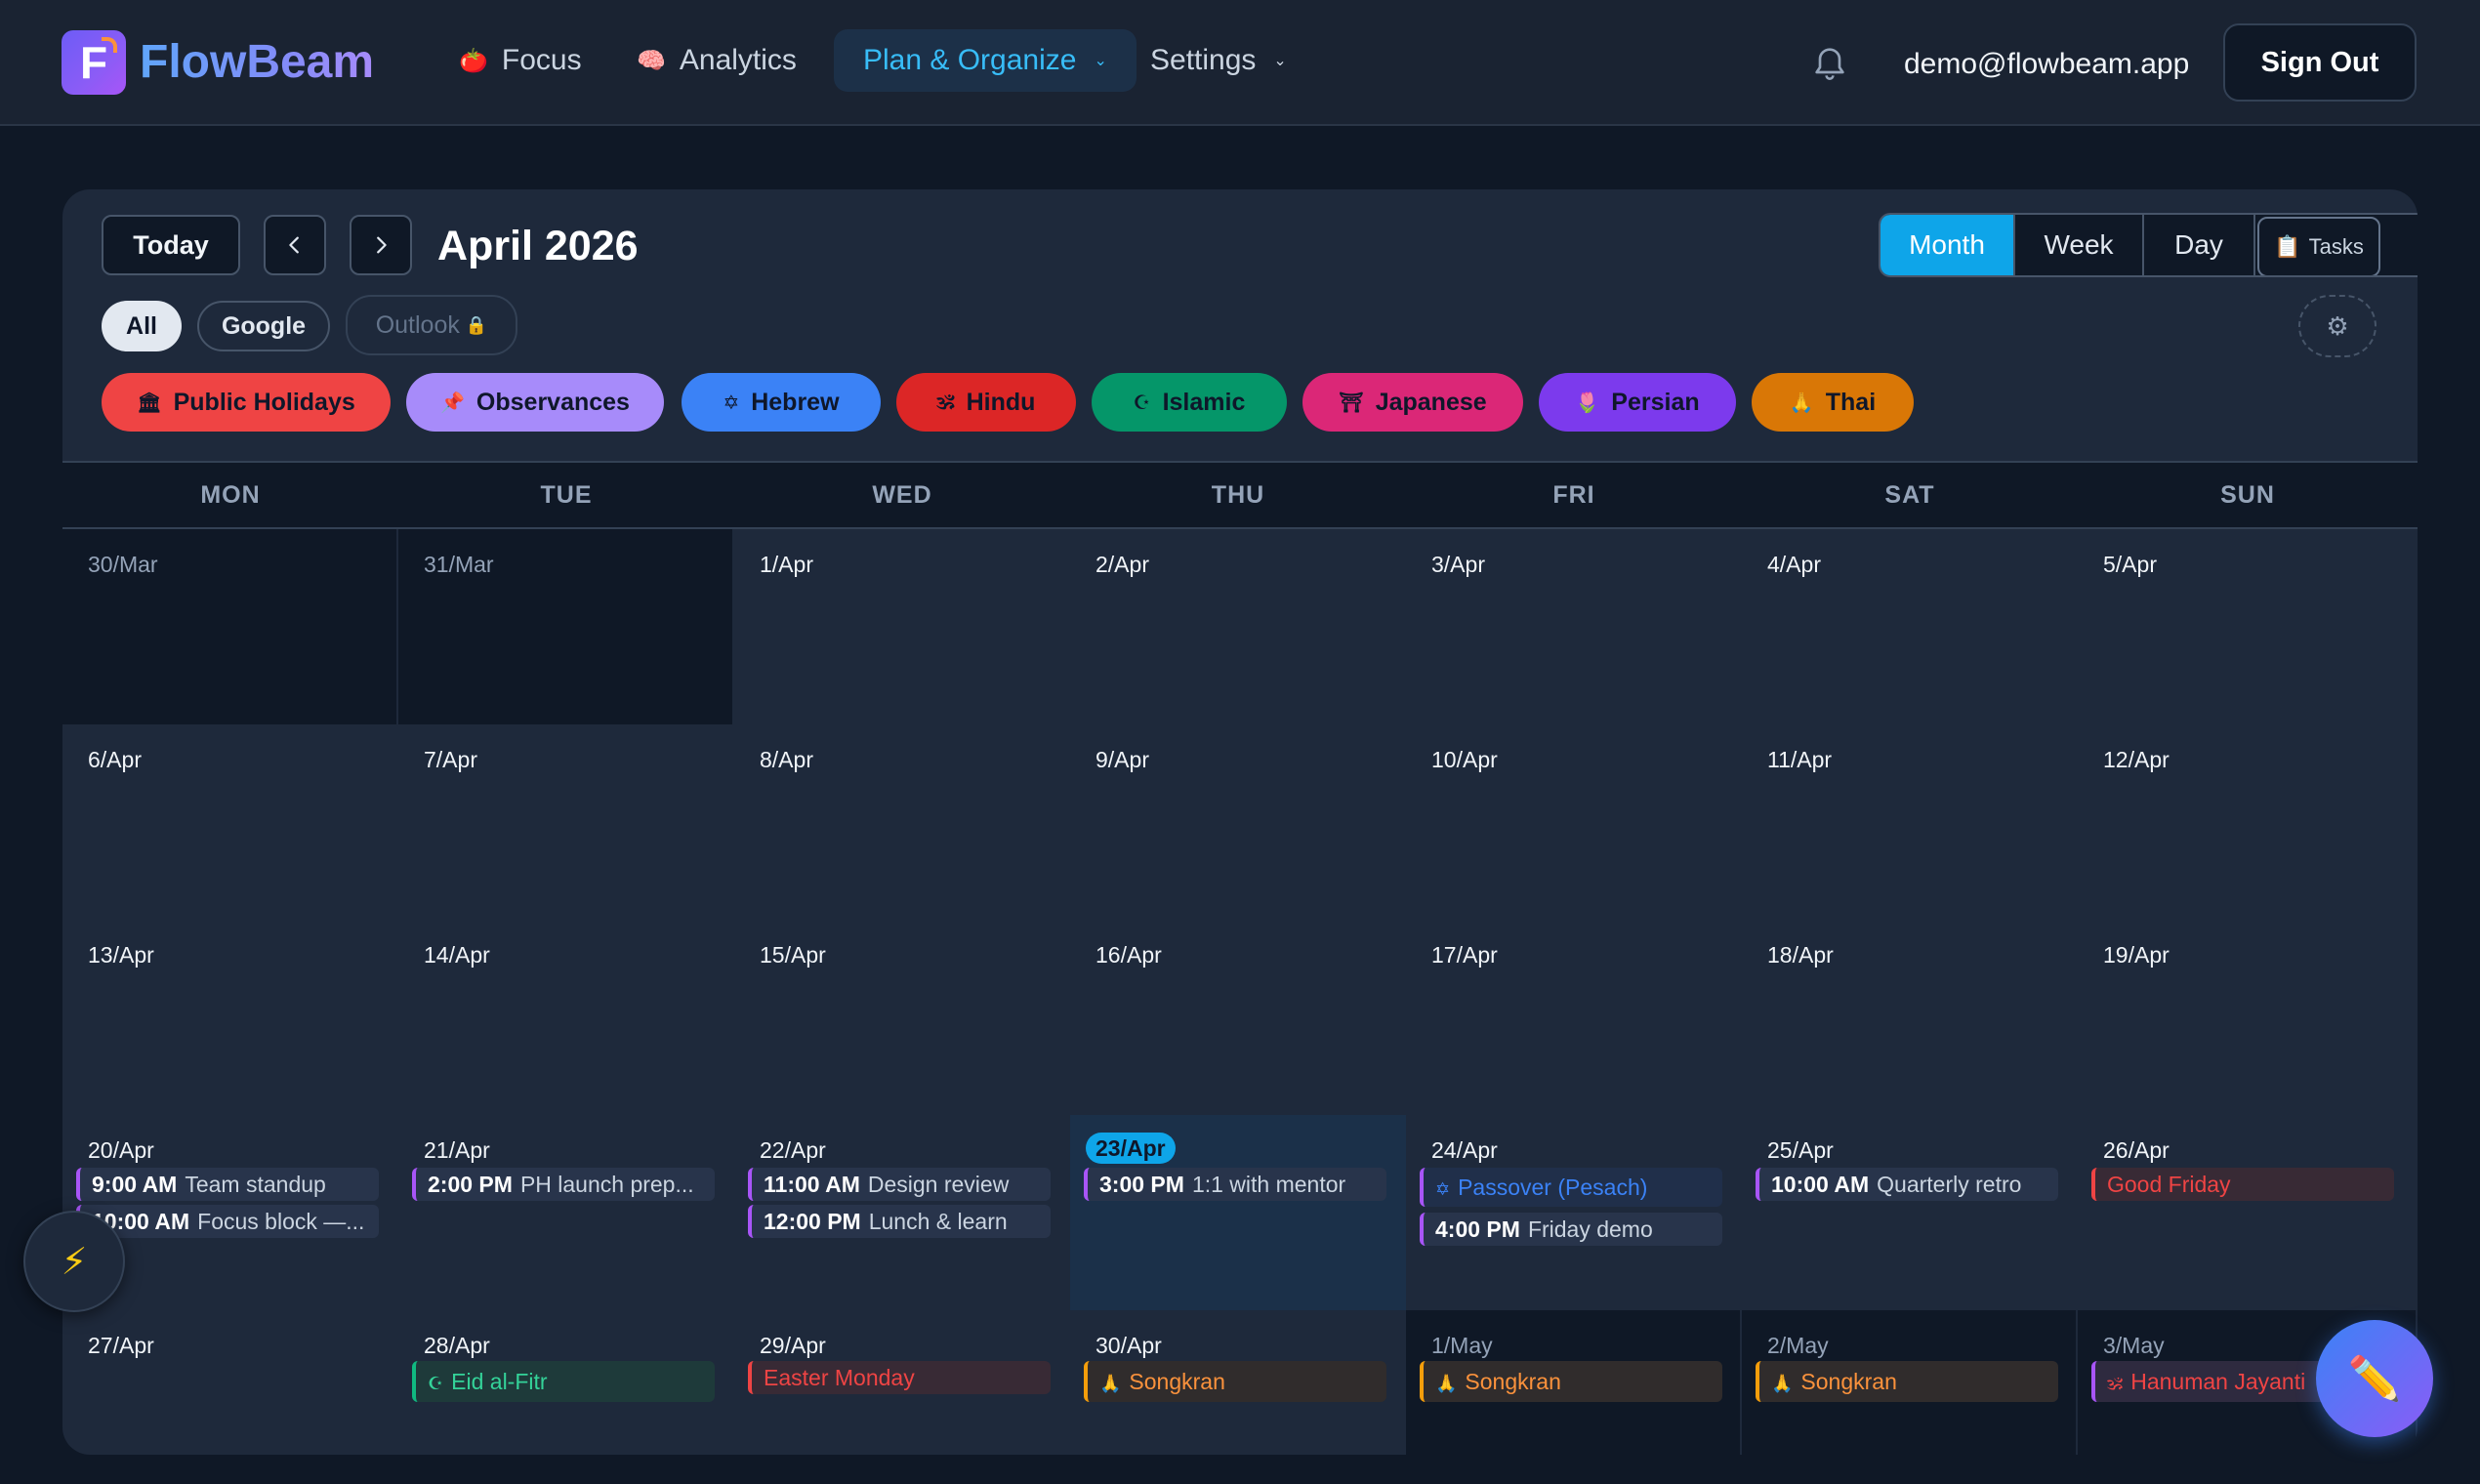 The image size is (2480, 1484). I want to click on day-cell: 18/Apr, so click(1910, 1018).